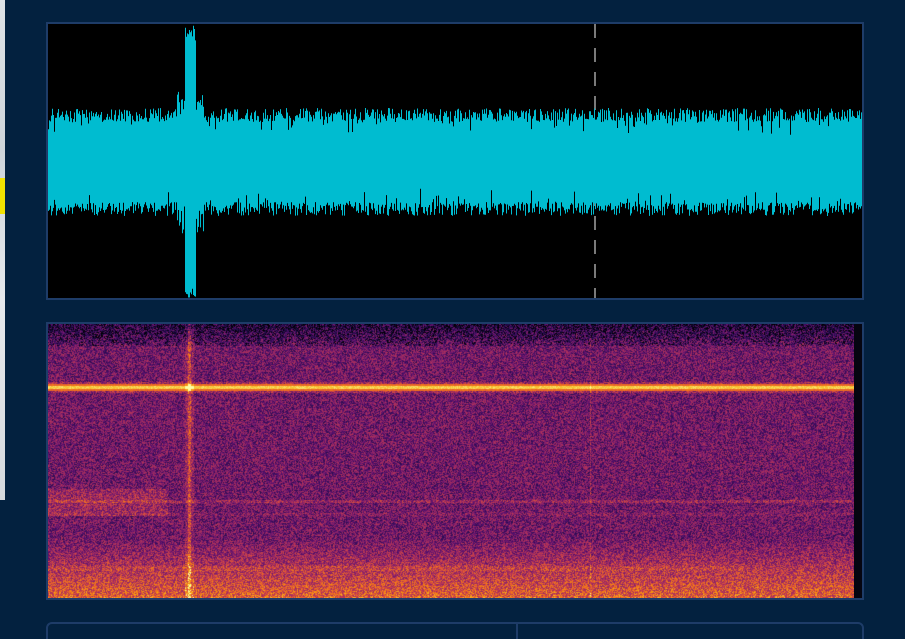 The width and height of the screenshot is (905, 639). I want to click on info-cell-left, so click(283, 631).